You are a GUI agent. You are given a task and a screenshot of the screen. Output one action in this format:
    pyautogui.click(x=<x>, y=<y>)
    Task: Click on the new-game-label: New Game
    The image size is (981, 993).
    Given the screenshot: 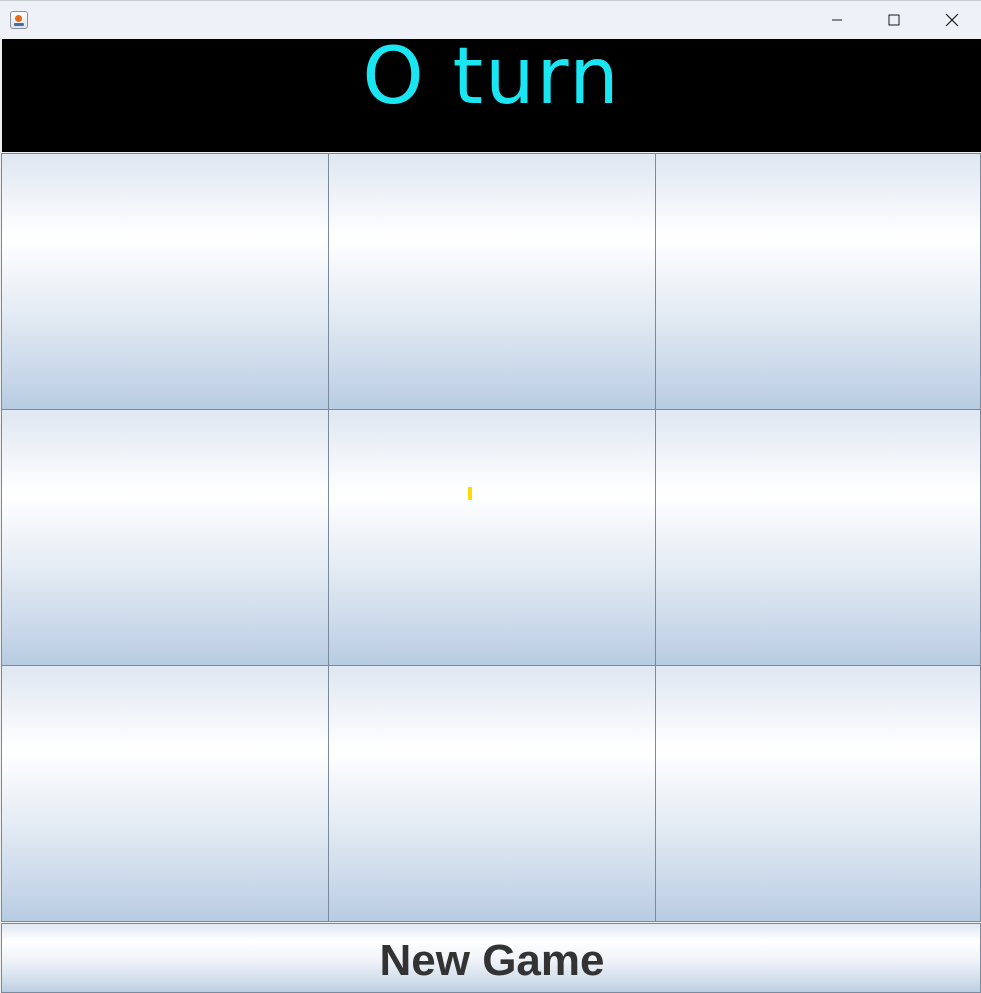 What is the action you would take?
    pyautogui.click(x=492, y=960)
    